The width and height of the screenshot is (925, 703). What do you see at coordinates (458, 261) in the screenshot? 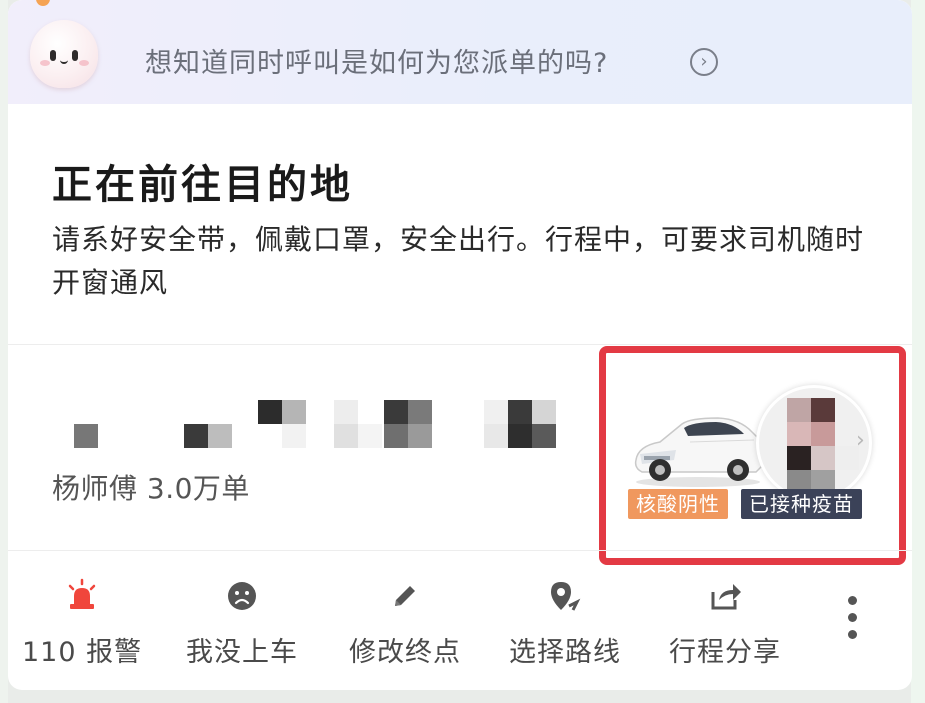
I see `safety-reminder: 请系好安全带，佩戴口罩，安全出行。行程中，可要求司机随时开窗通风` at bounding box center [458, 261].